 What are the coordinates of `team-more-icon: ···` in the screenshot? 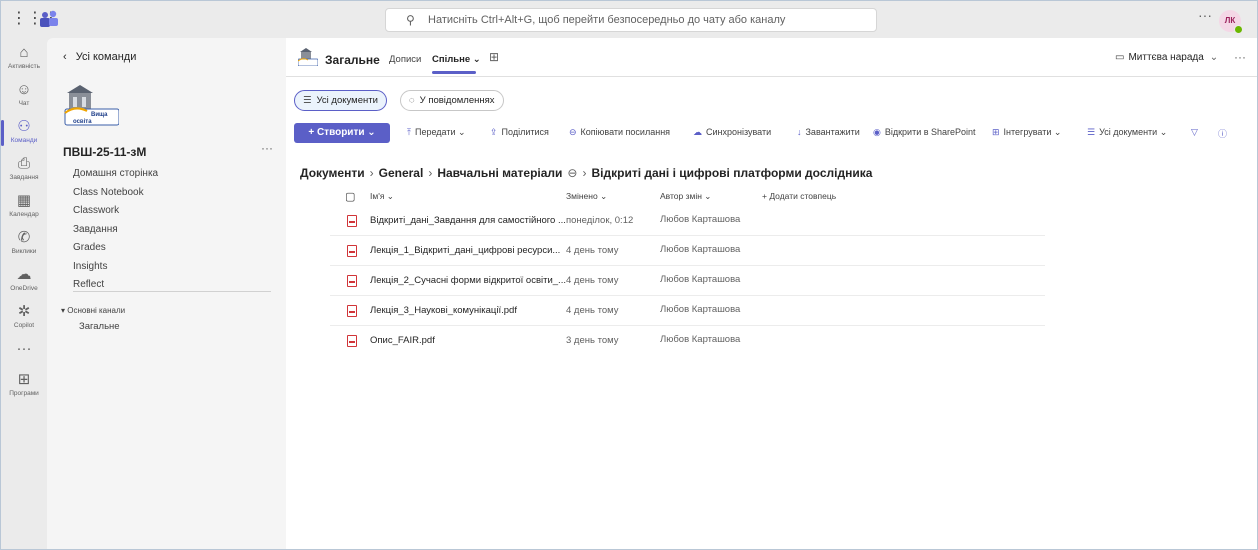 It's located at (267, 148).